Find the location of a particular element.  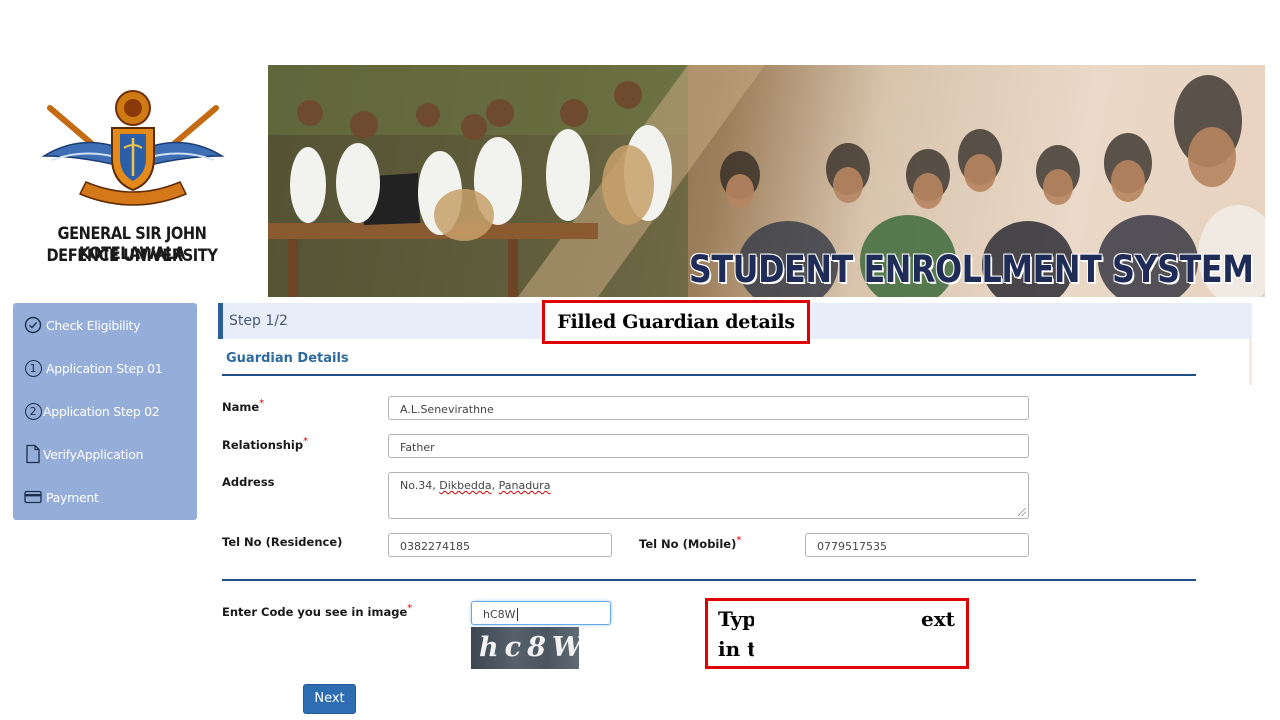

sidebar-item-check-eligibility: Check Eligibility is located at coordinates (82, 325).